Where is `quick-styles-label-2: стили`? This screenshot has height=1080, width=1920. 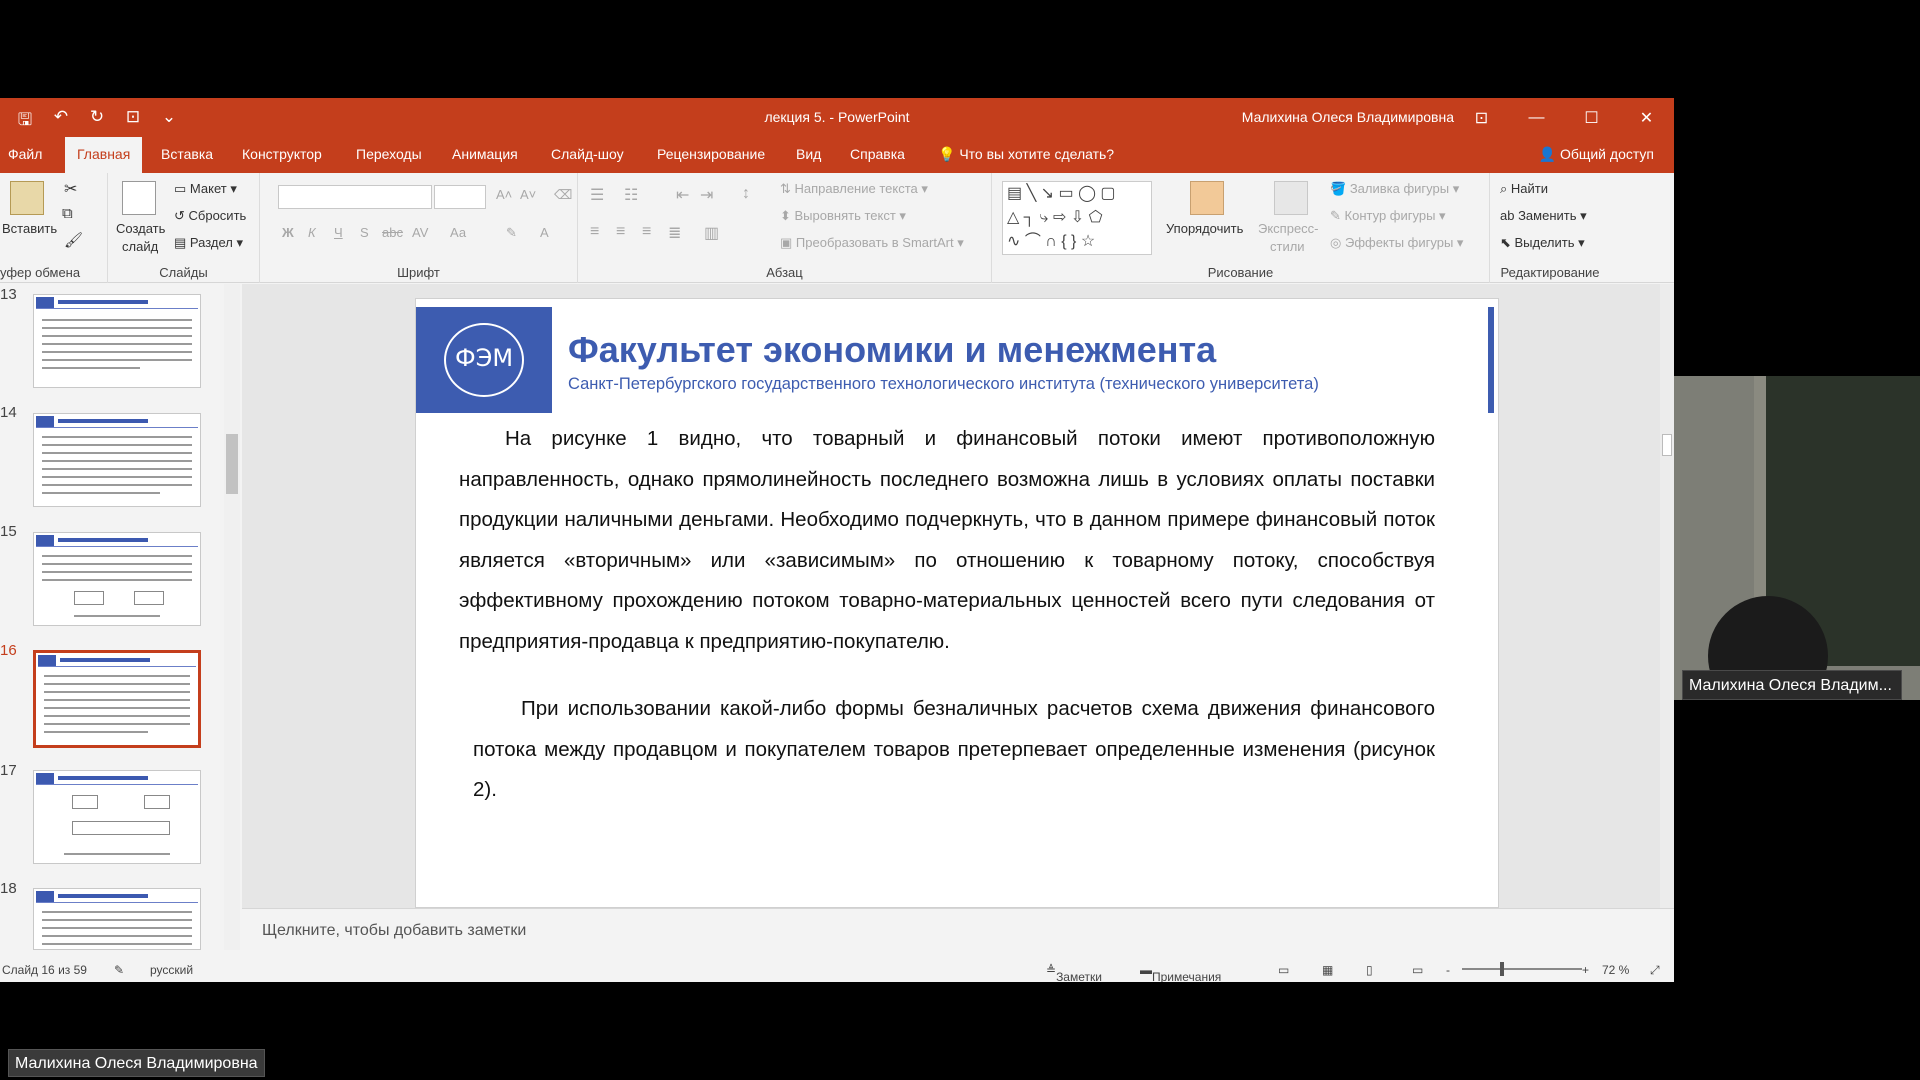
quick-styles-label-2: стили is located at coordinates (1287, 246).